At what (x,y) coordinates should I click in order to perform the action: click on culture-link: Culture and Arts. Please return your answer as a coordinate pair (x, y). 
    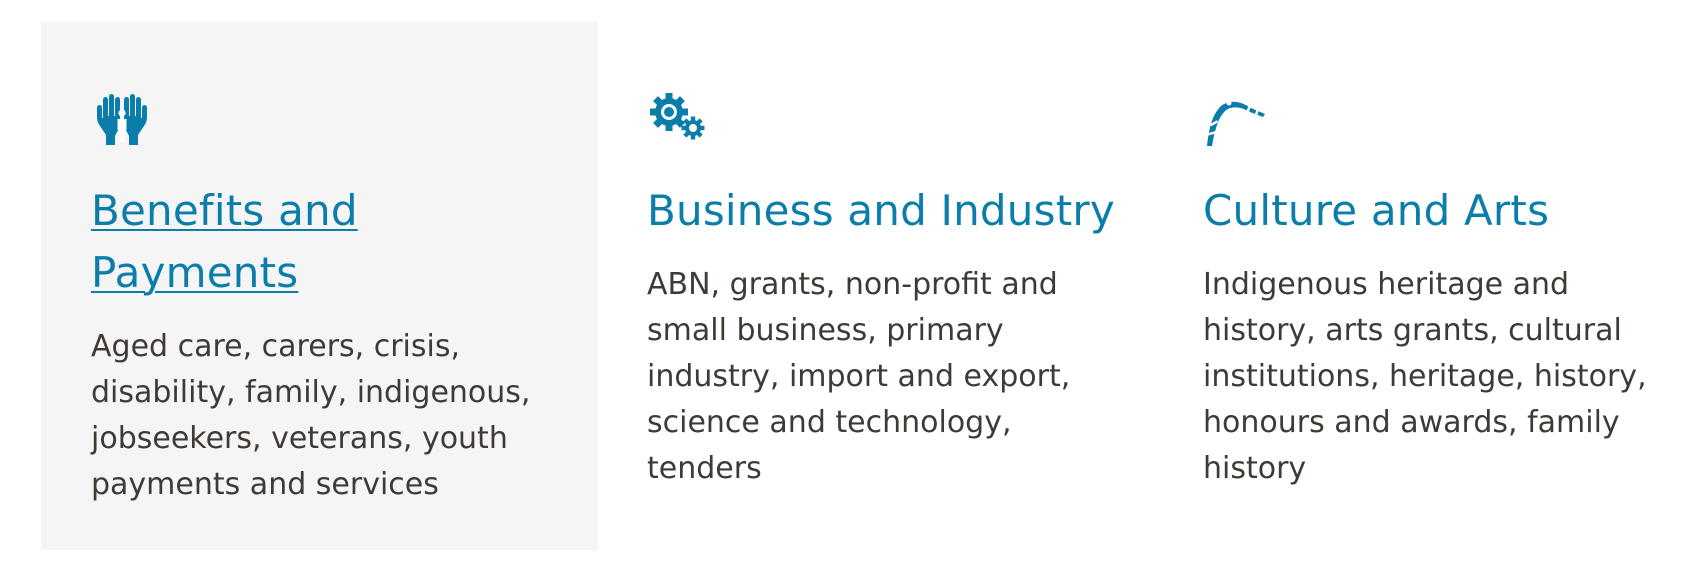
    Looking at the image, I should click on (1376, 210).